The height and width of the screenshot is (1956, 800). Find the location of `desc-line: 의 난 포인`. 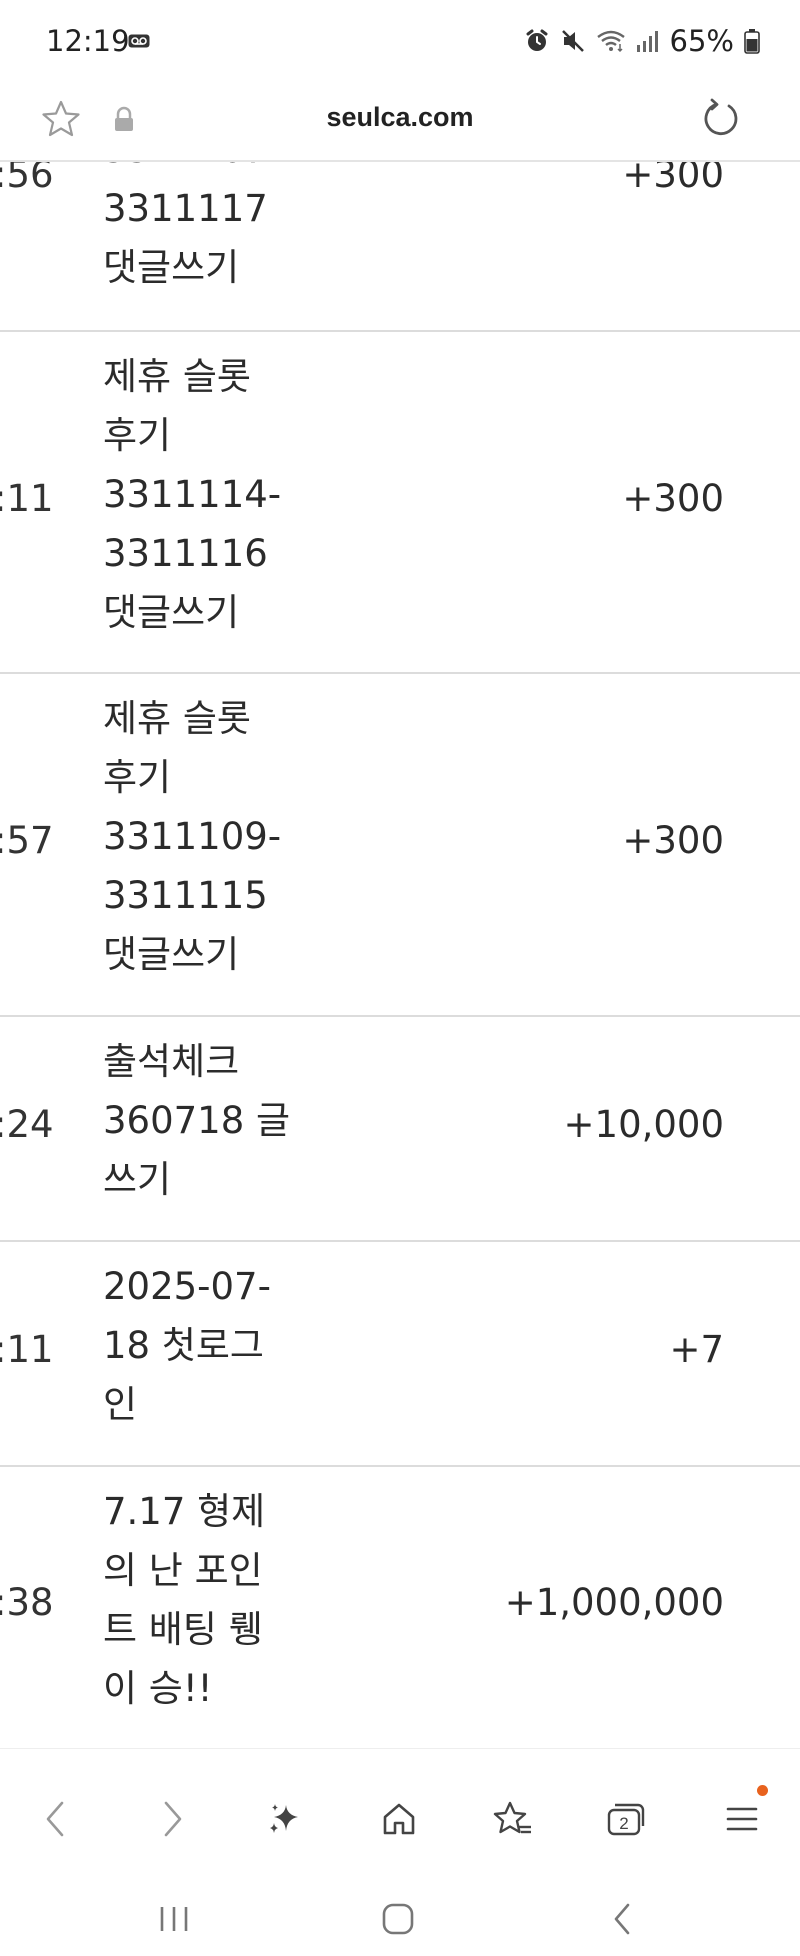

desc-line: 의 난 포인 is located at coordinates (183, 1570).